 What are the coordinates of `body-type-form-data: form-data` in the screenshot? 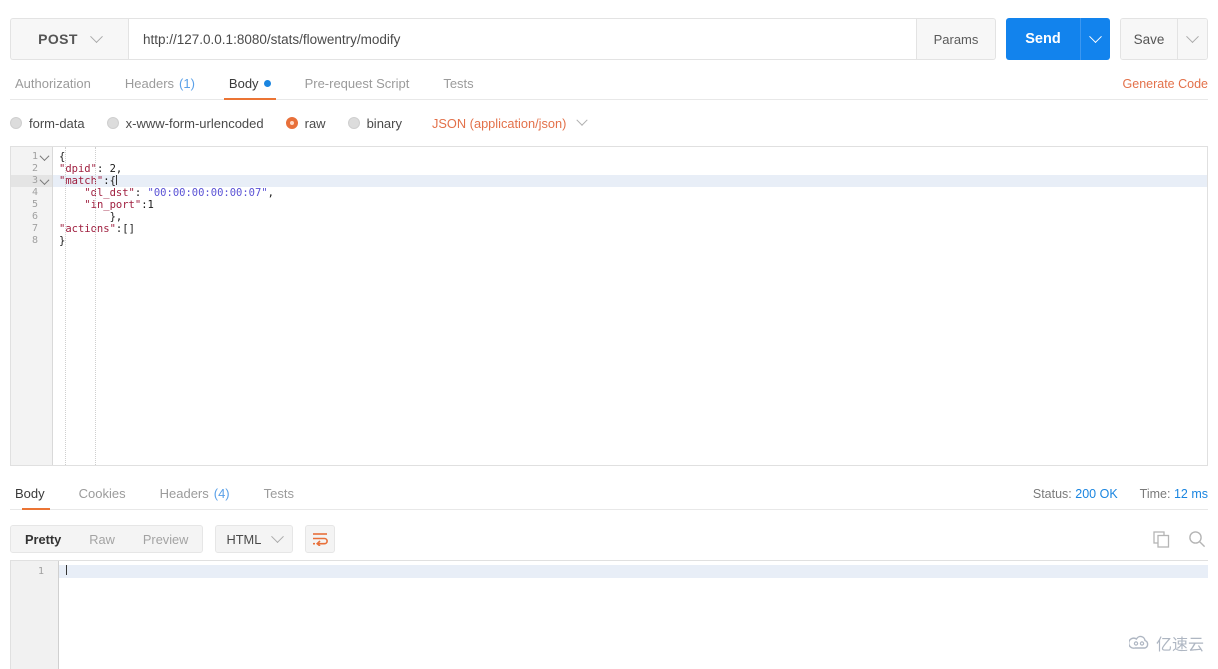 It's located at (47, 123).